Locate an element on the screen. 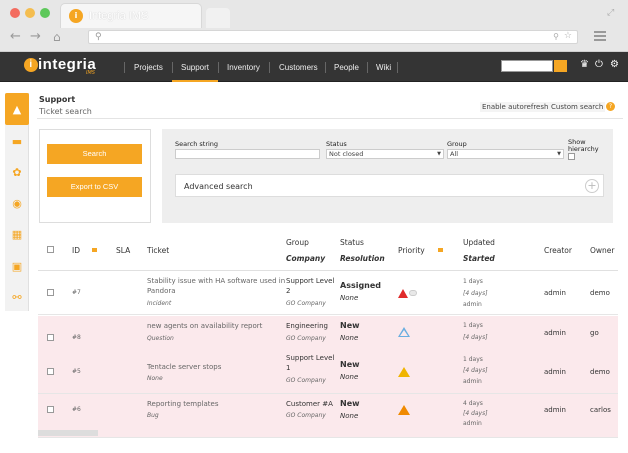  priority-high-icon is located at coordinates (403, 293).